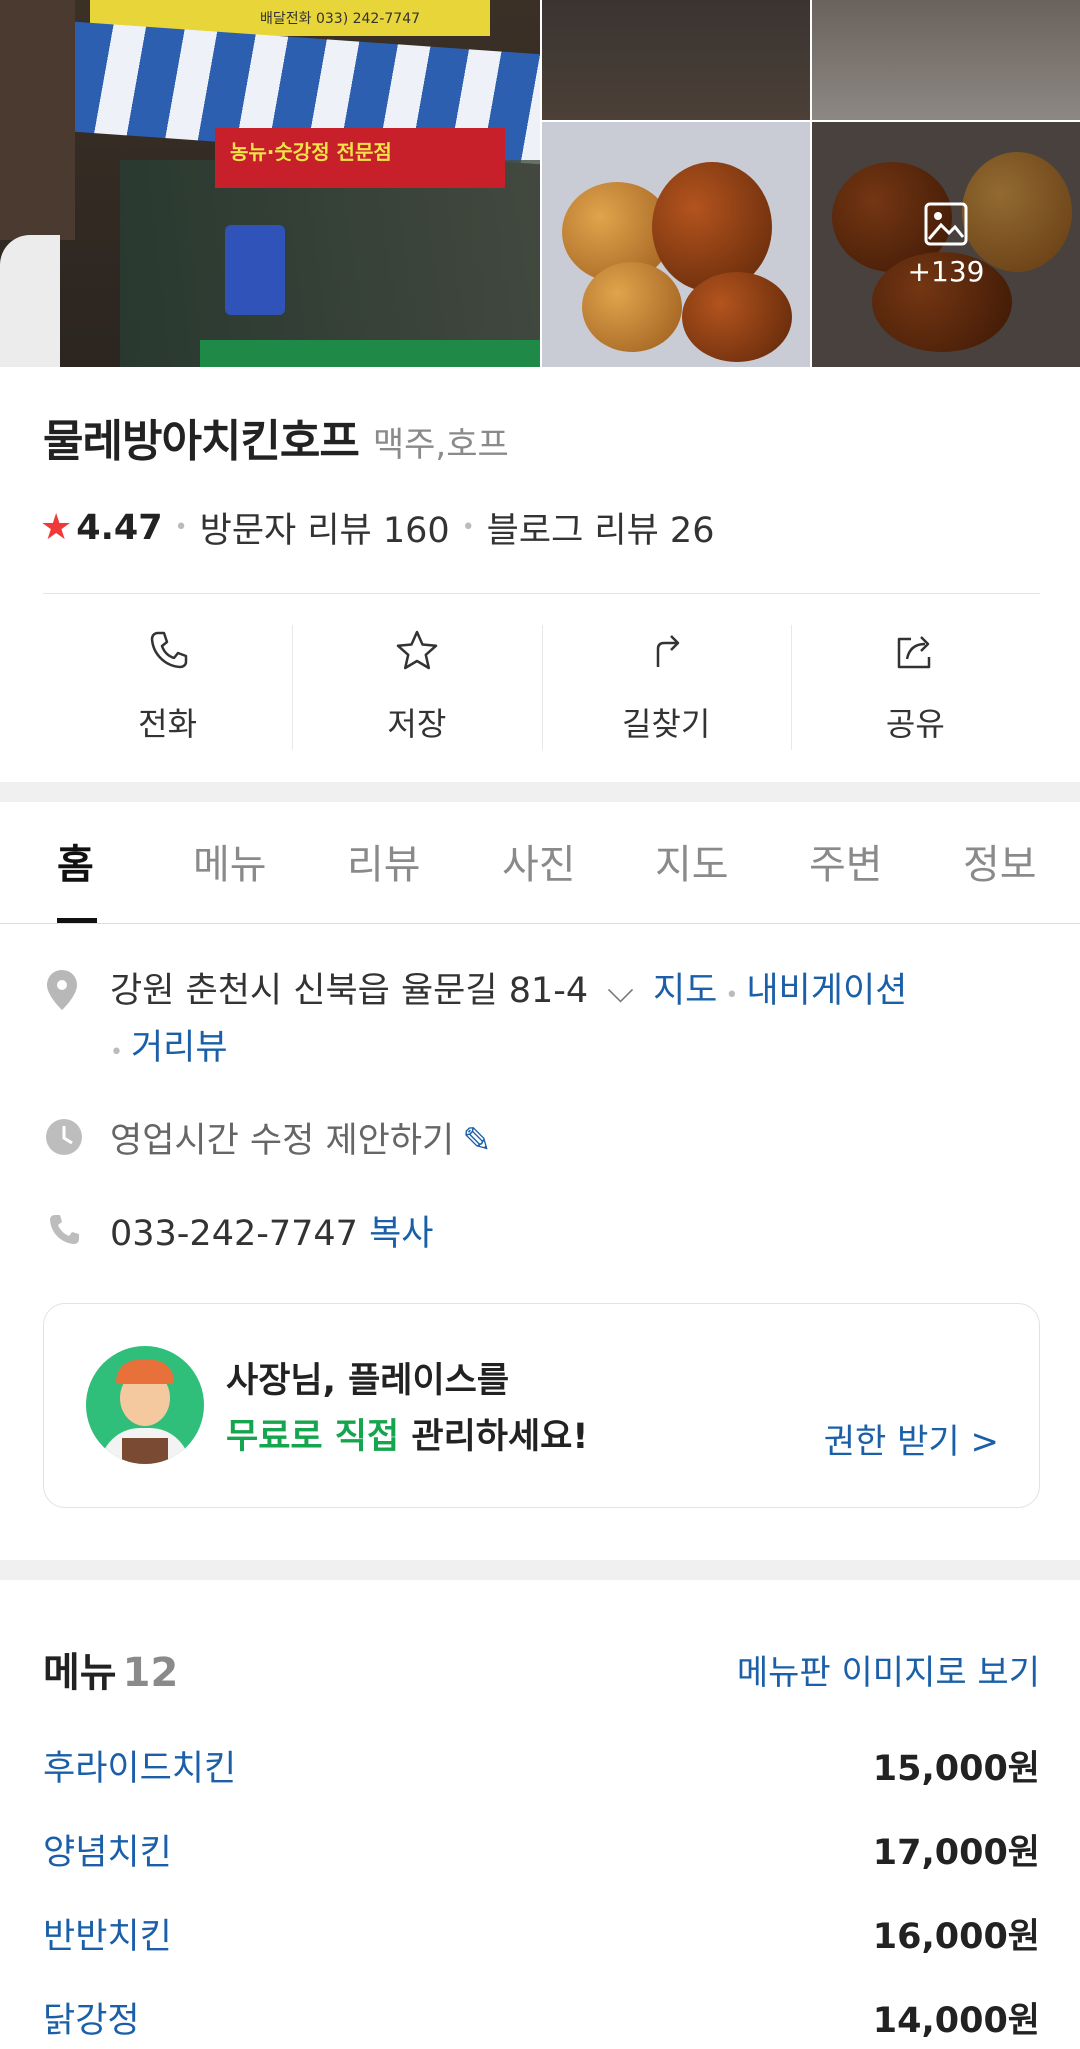 The image size is (1080, 2049). Describe the element at coordinates (541, 2020) in the screenshot. I see `menu-item: 닭강정 14,000원` at that location.